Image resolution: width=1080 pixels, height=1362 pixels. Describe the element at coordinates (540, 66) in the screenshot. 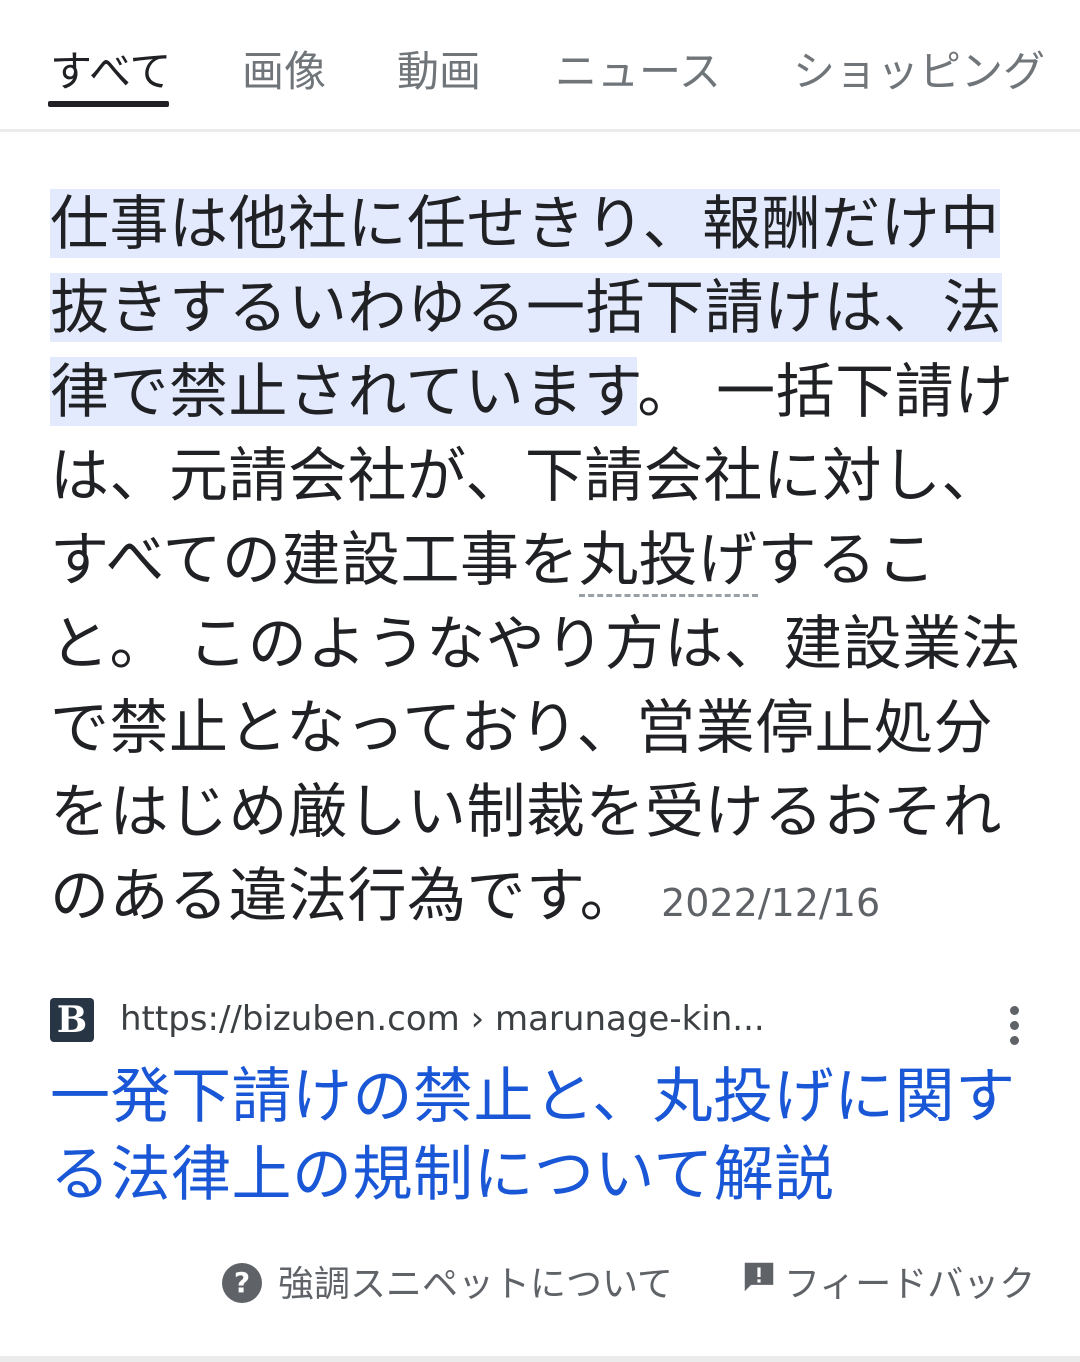

I see `search-tabs: すべて 画像 動画 ニュース ショッピング` at that location.